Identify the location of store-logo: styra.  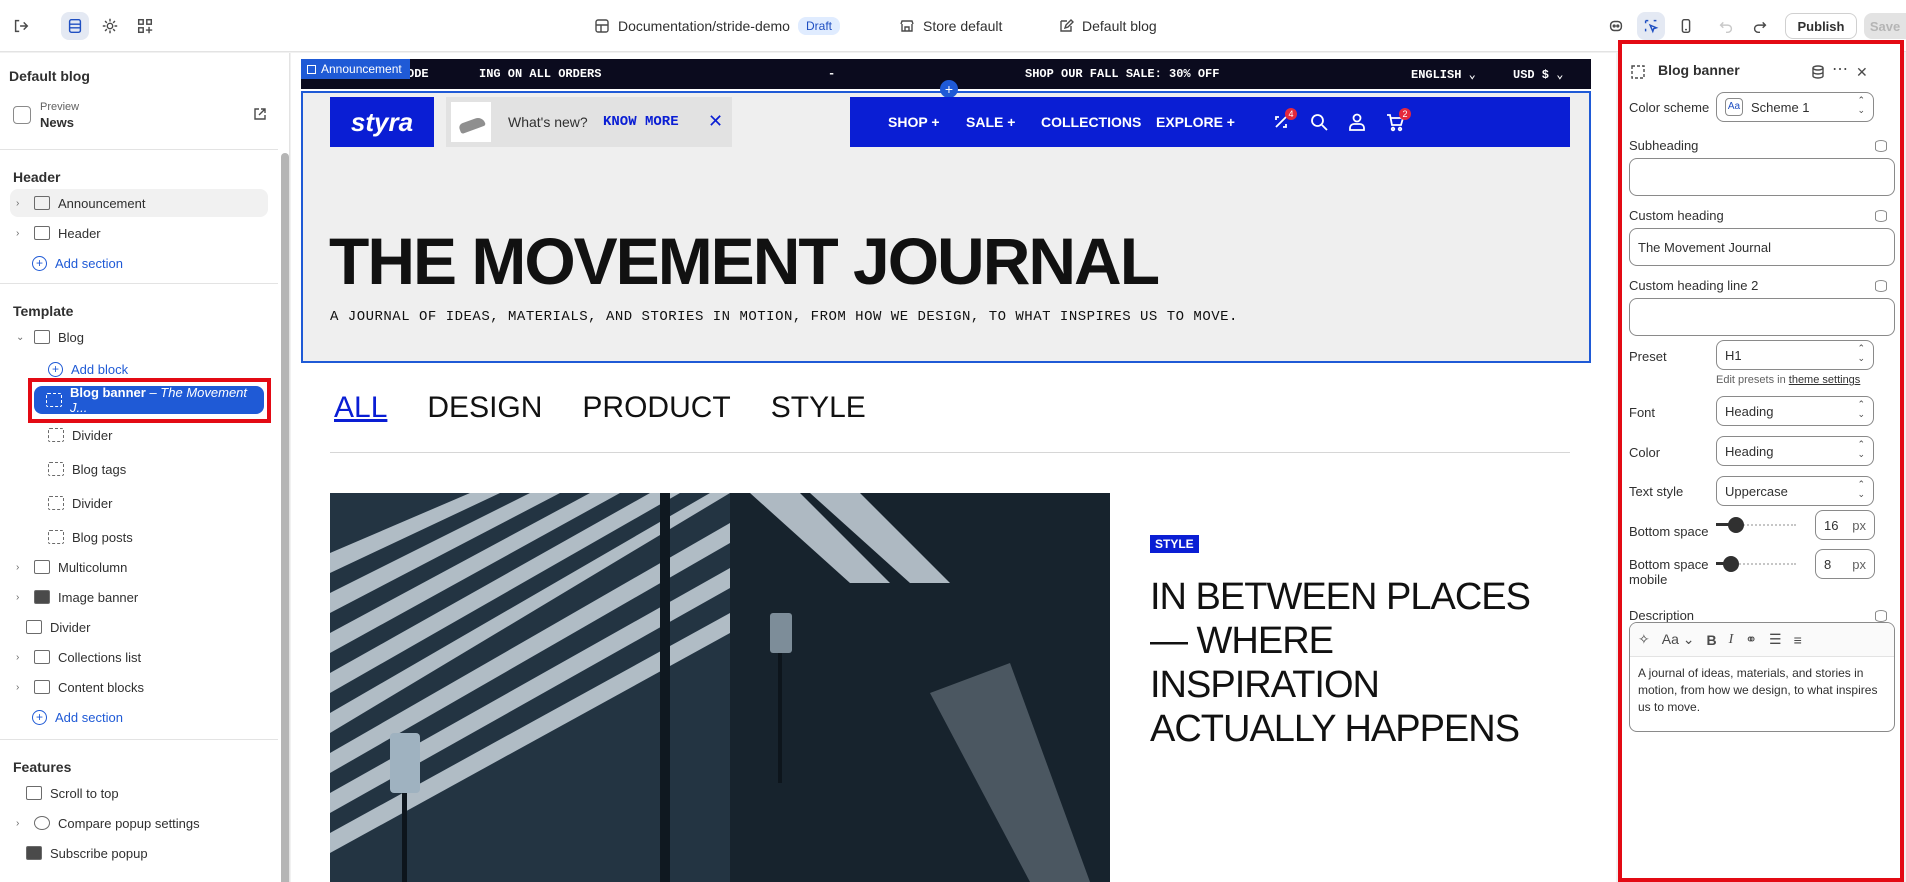
(382, 122).